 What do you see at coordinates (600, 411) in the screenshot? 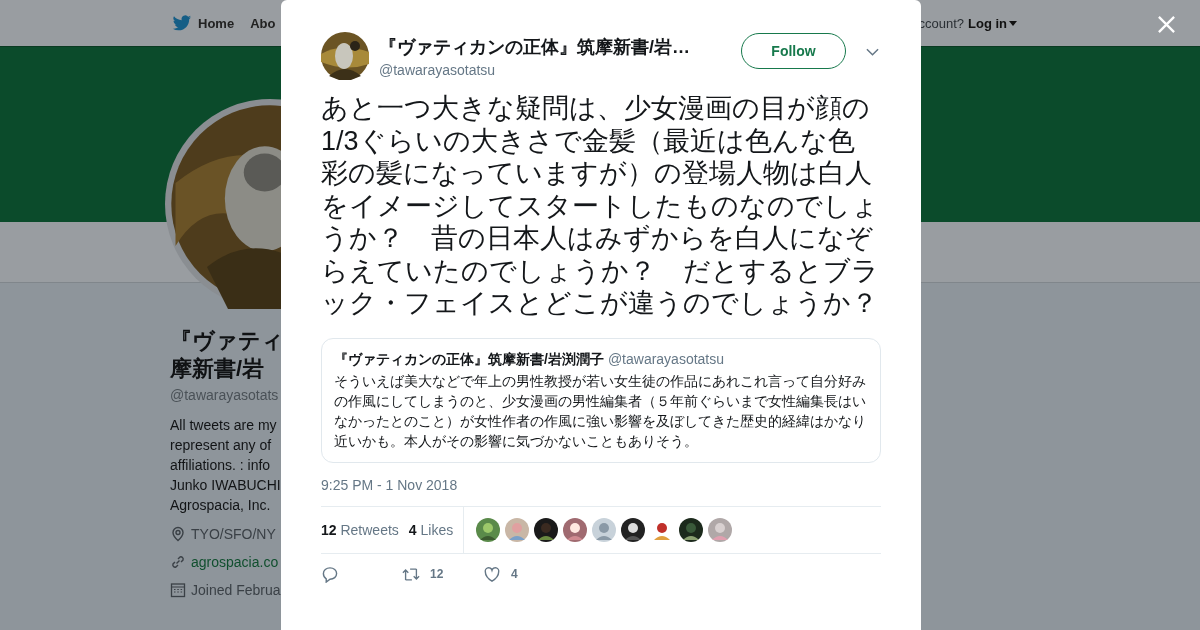
I see `quoted-tweet-text: そういえば美大などで年上の男性教授が若い女生徒の作品にあれこれ言って自分好みの作風にしてしまうのと、少女漫画の男性編集者（５年前ぐらいまで女性編集長はいなかったとのこと）が女性作者の作風に強い影響を及ぼしてきた歴史的経緯はかなり近いかも。本人がその影響に気づかないこともありそう。` at bounding box center [600, 411].